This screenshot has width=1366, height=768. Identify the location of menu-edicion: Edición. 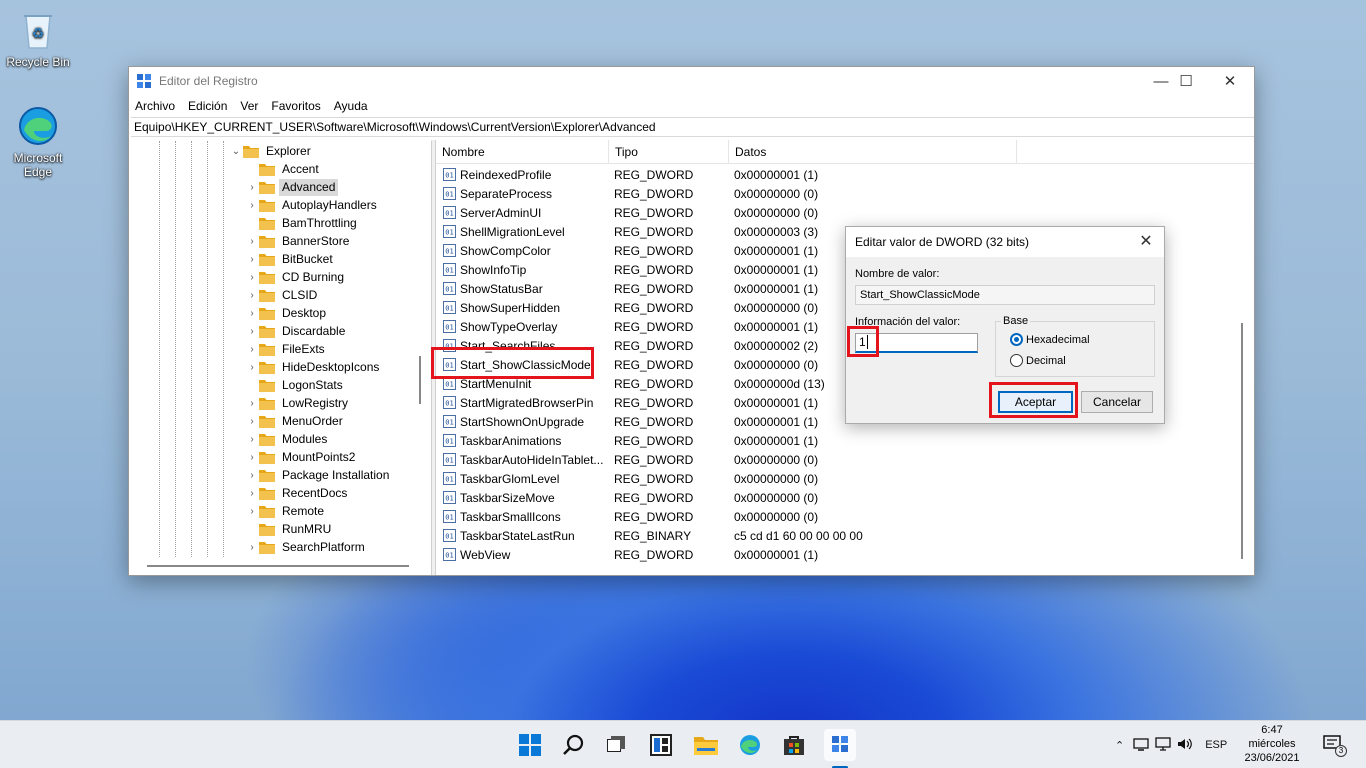
(207, 106).